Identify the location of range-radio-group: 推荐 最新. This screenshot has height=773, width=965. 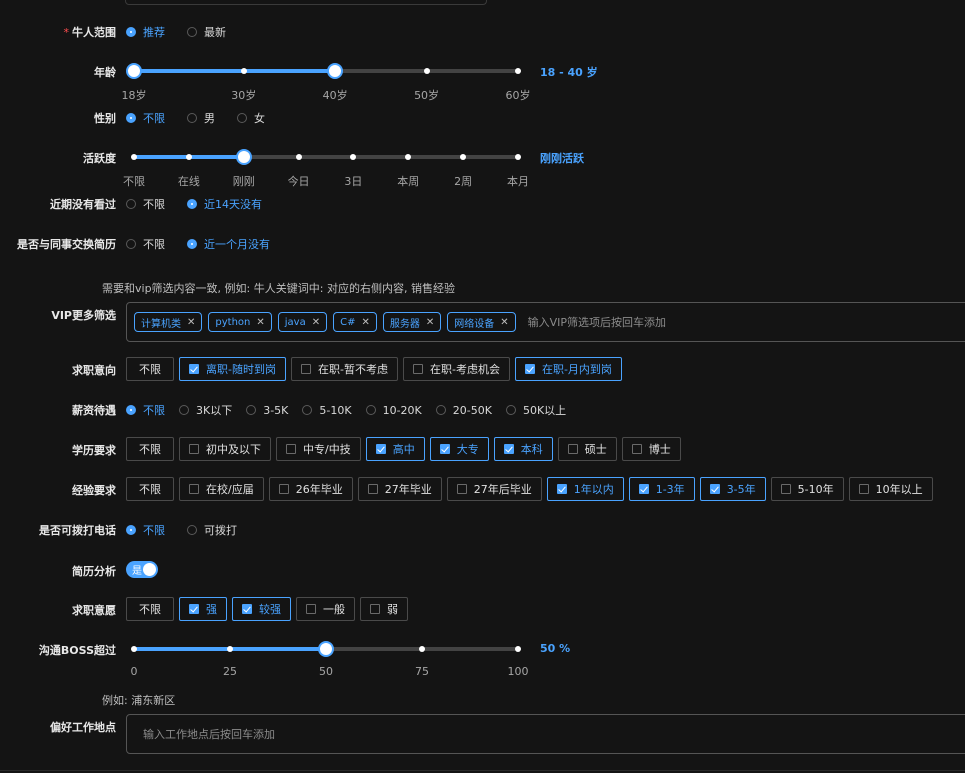
(187, 32).